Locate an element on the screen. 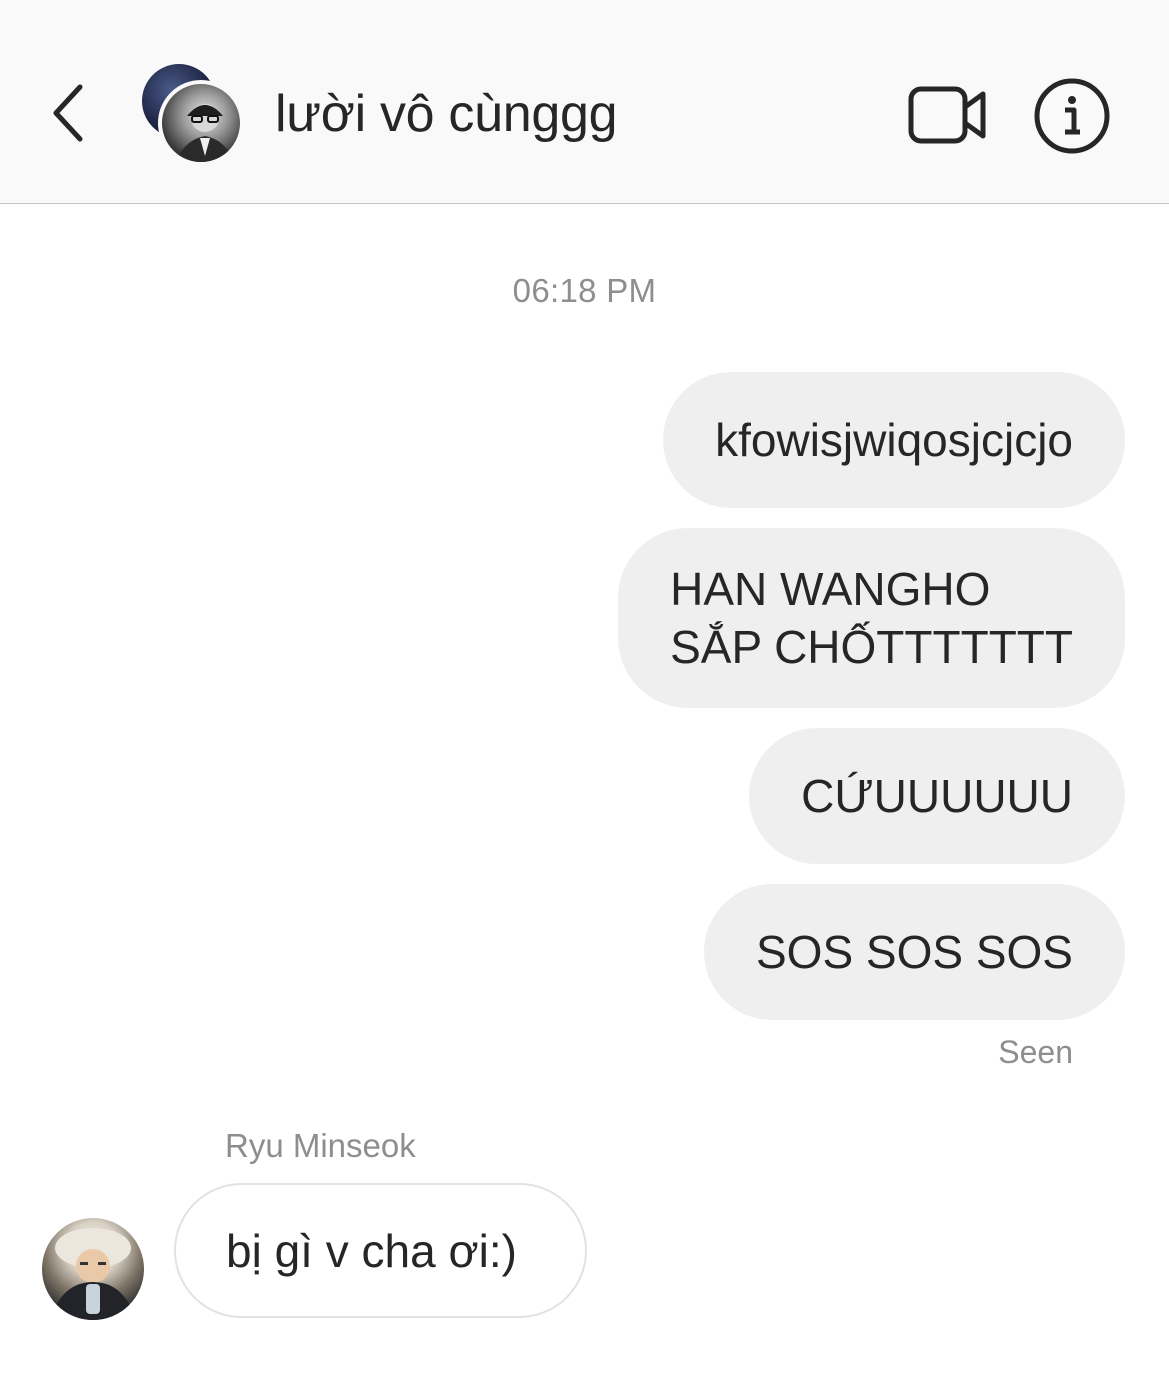 This screenshot has height=1376, width=1169. back-button is located at coordinates (68, 113).